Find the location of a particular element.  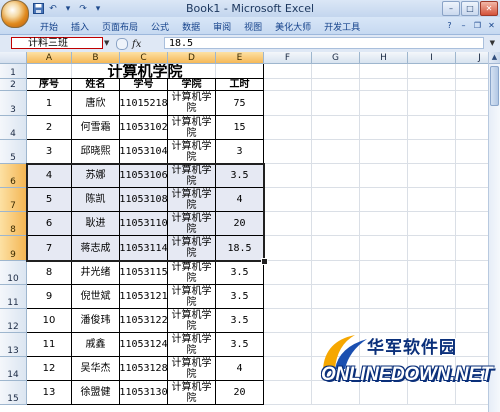

row-header-9: 9 is located at coordinates (13, 248).